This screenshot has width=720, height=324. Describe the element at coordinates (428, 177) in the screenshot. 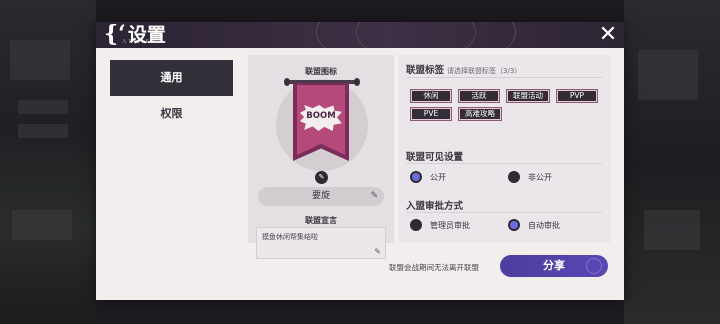

I see `visibility-option-public: 公开` at that location.